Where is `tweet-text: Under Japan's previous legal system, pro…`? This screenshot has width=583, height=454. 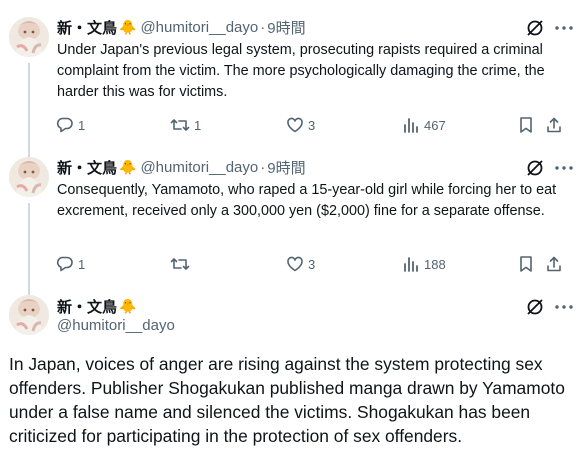
tweet-text: Under Japan's previous legal system, pro… is located at coordinates (301, 71).